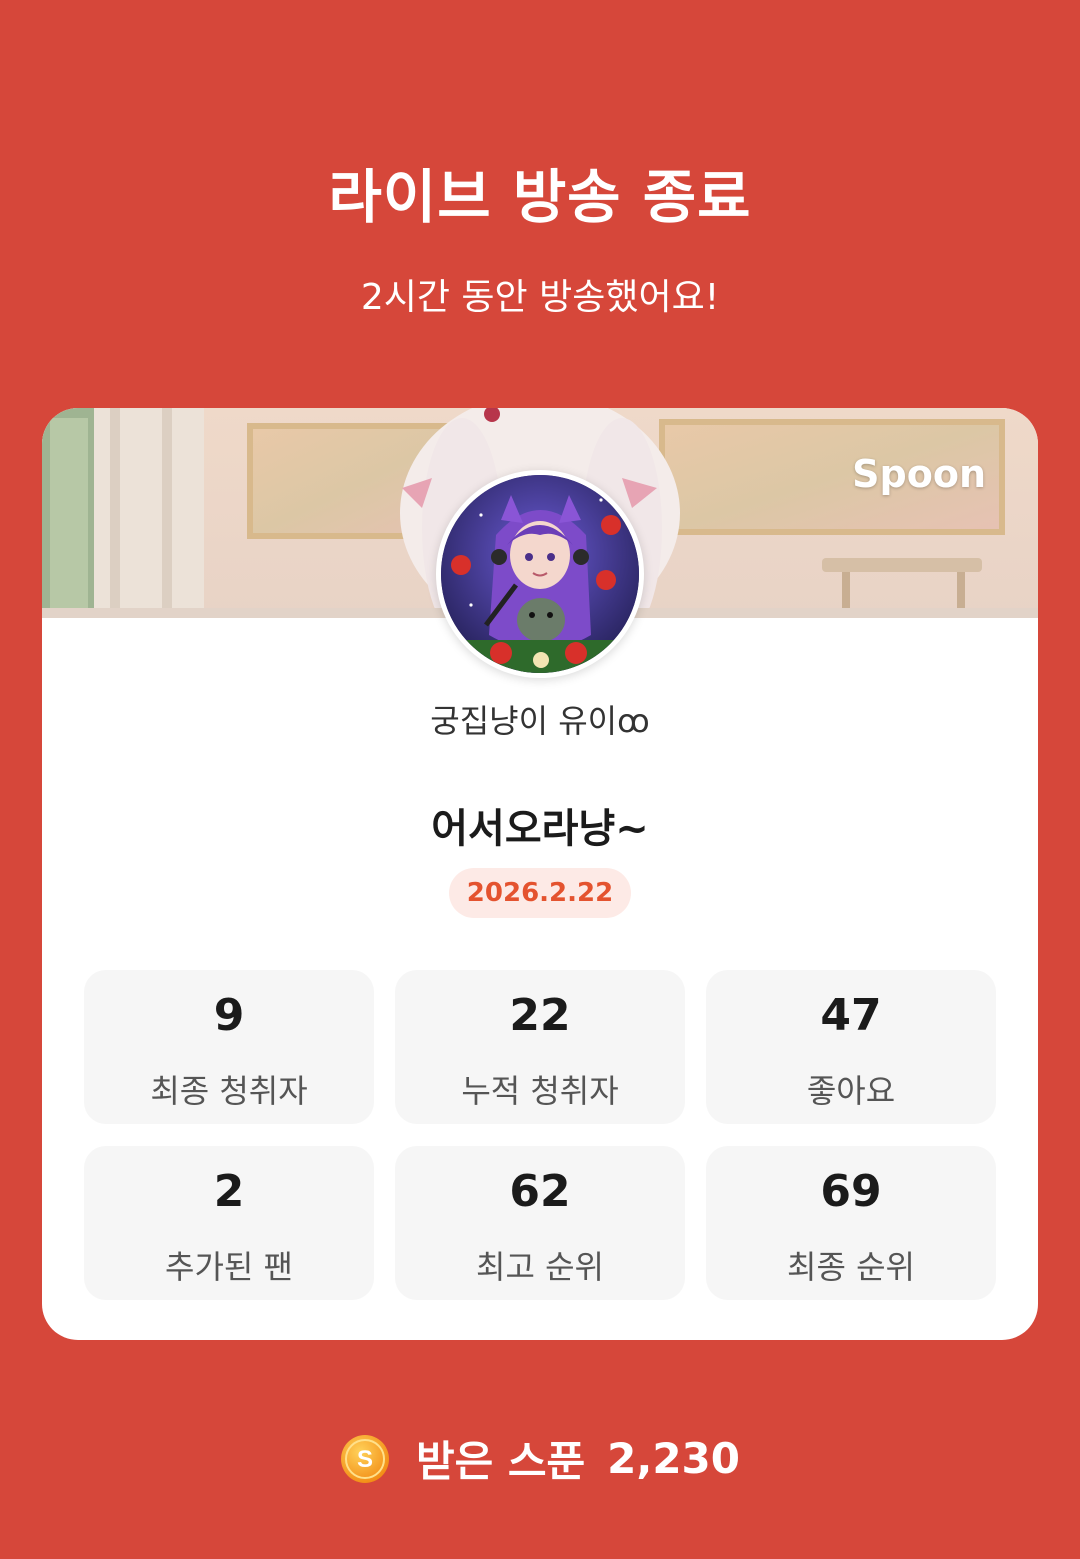  I want to click on stat-best-rank: 62 최고 순위, so click(540, 1223).